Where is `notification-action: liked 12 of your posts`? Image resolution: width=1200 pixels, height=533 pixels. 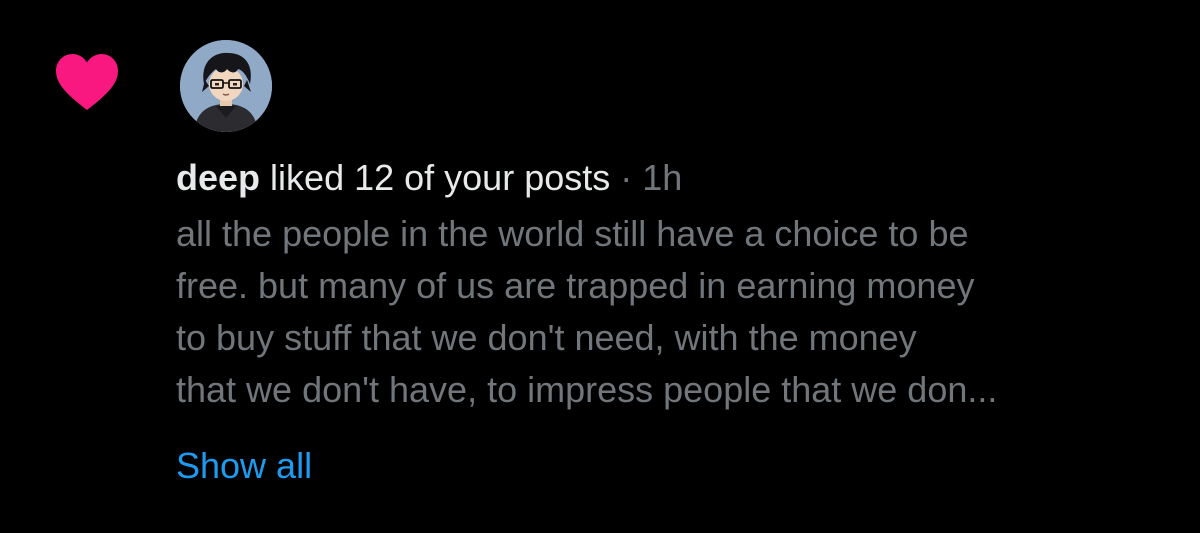 notification-action: liked 12 of your posts is located at coordinates (440, 177).